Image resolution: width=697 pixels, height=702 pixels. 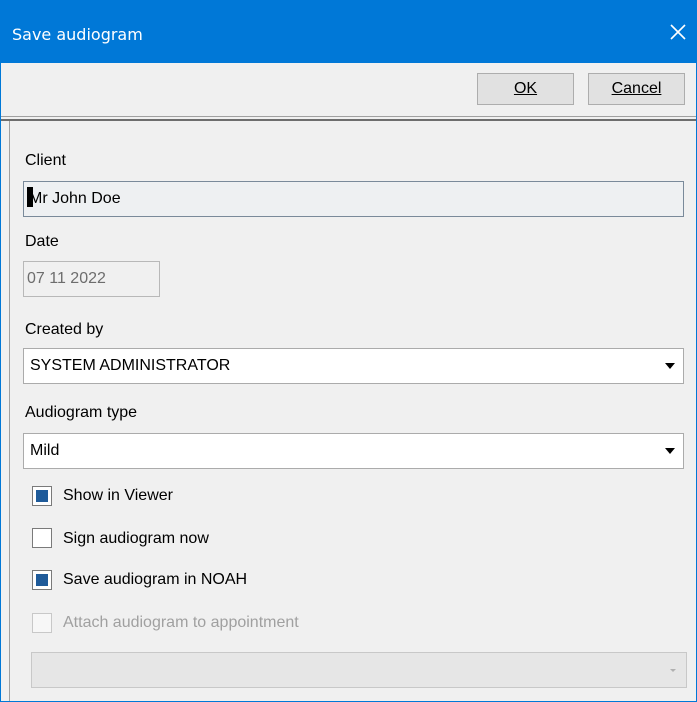 I want to click on close-icon, so click(x=678, y=32).